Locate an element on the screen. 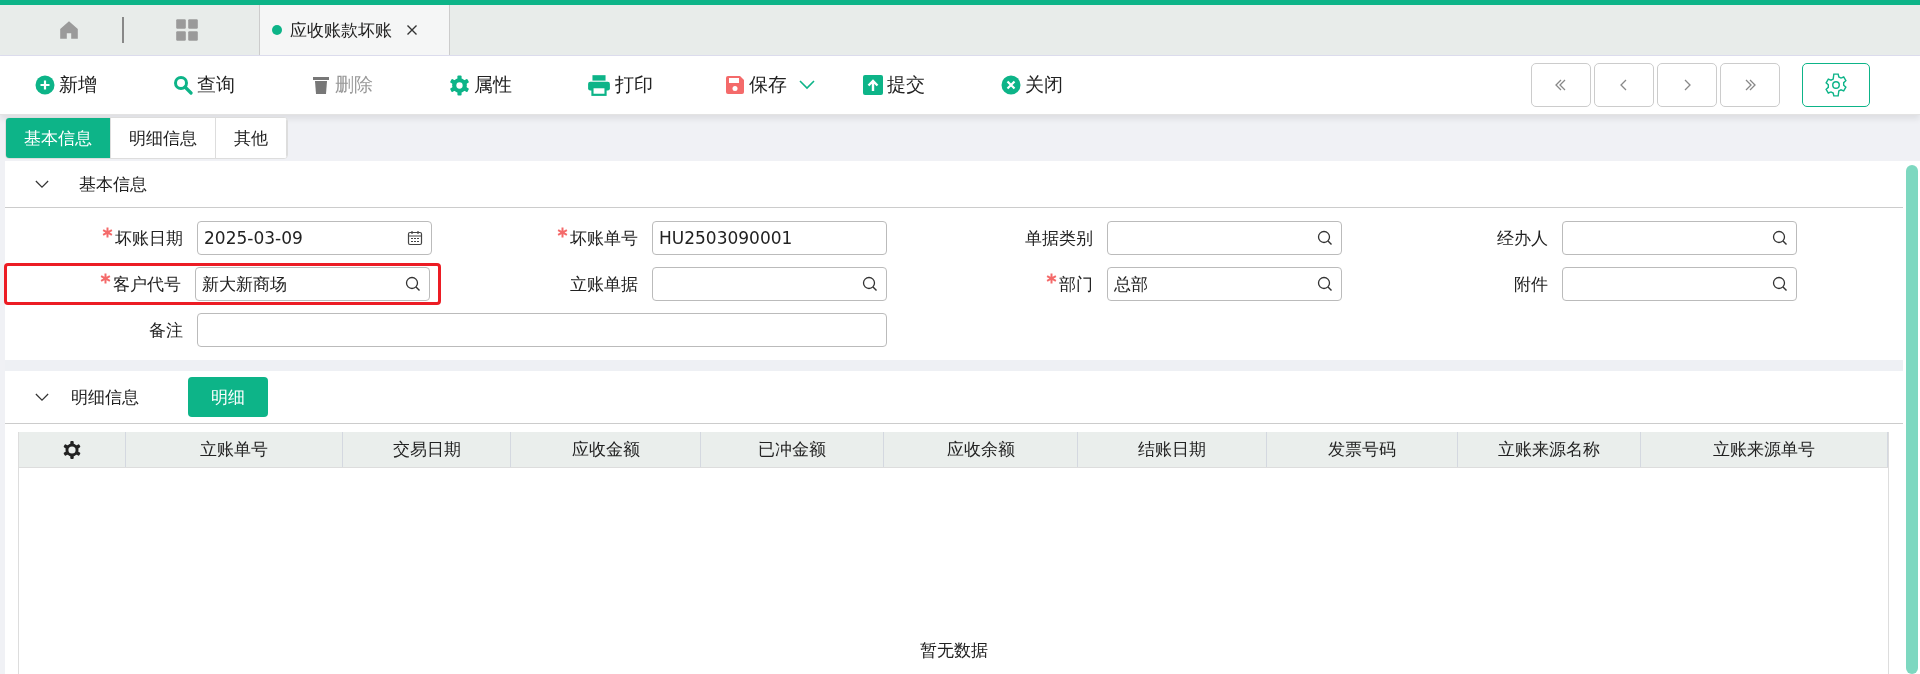 The width and height of the screenshot is (1920, 674). add-button: 新增 is located at coordinates (66, 85).